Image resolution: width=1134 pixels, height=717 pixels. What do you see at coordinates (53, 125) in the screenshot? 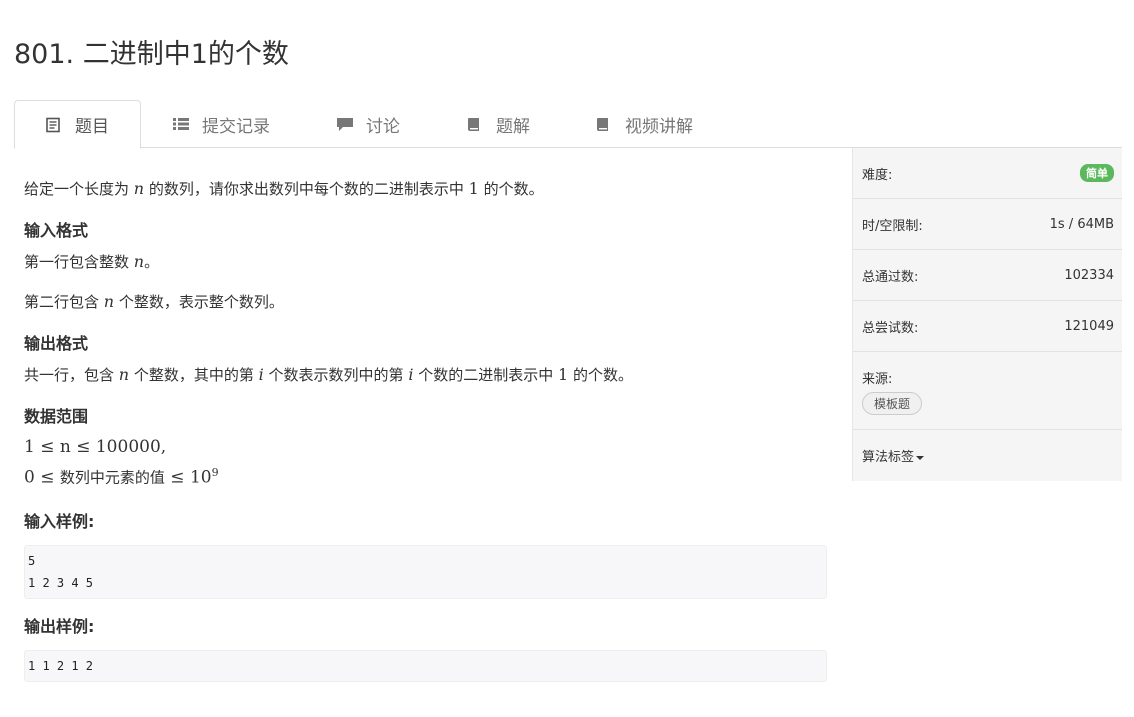
I see `document-icon` at bounding box center [53, 125].